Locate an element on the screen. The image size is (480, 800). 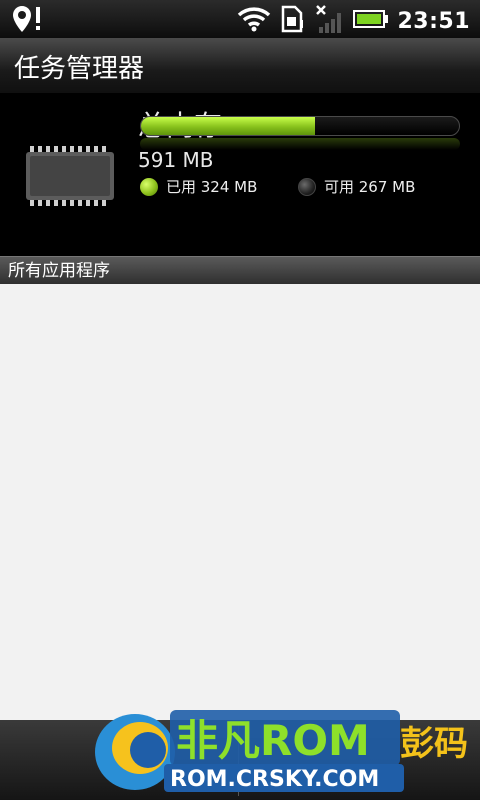
location-alert-icon is located at coordinates (28, 21).